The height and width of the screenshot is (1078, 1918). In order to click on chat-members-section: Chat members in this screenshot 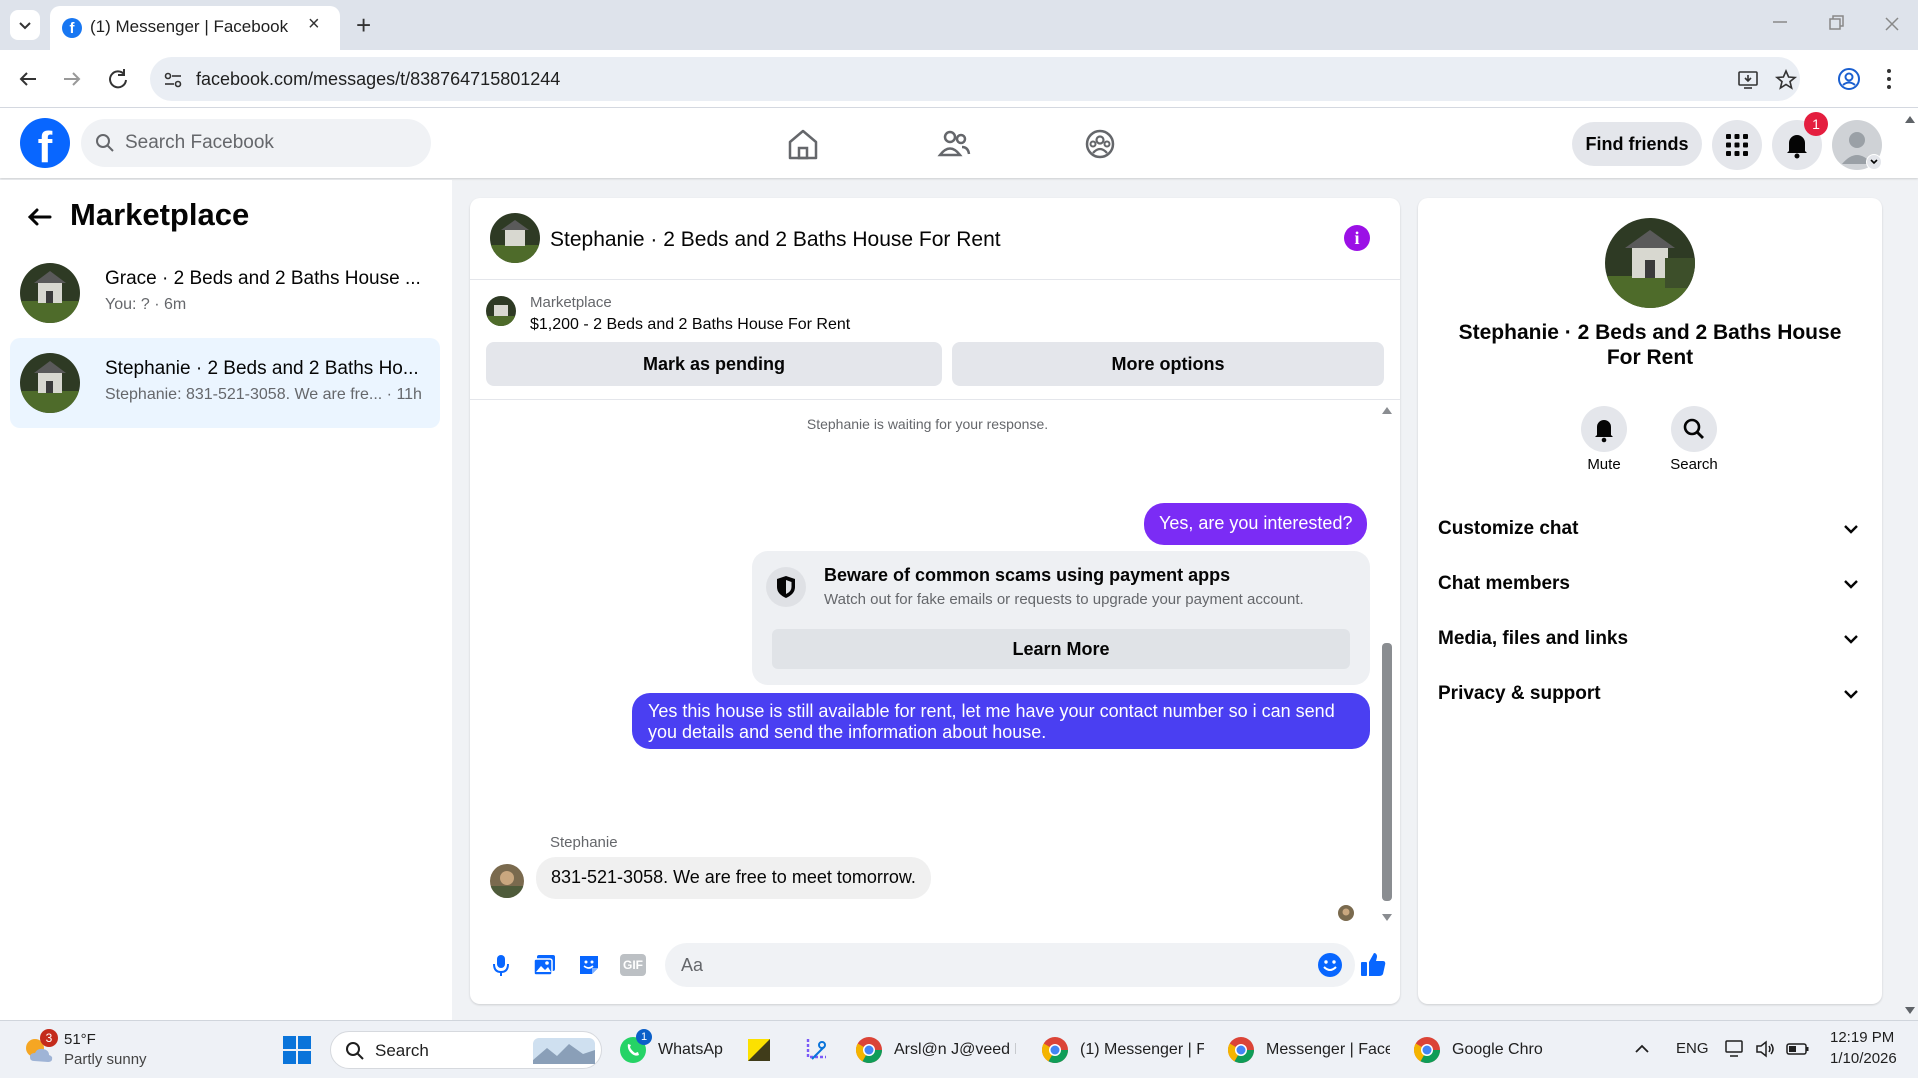, I will do `click(1653, 583)`.